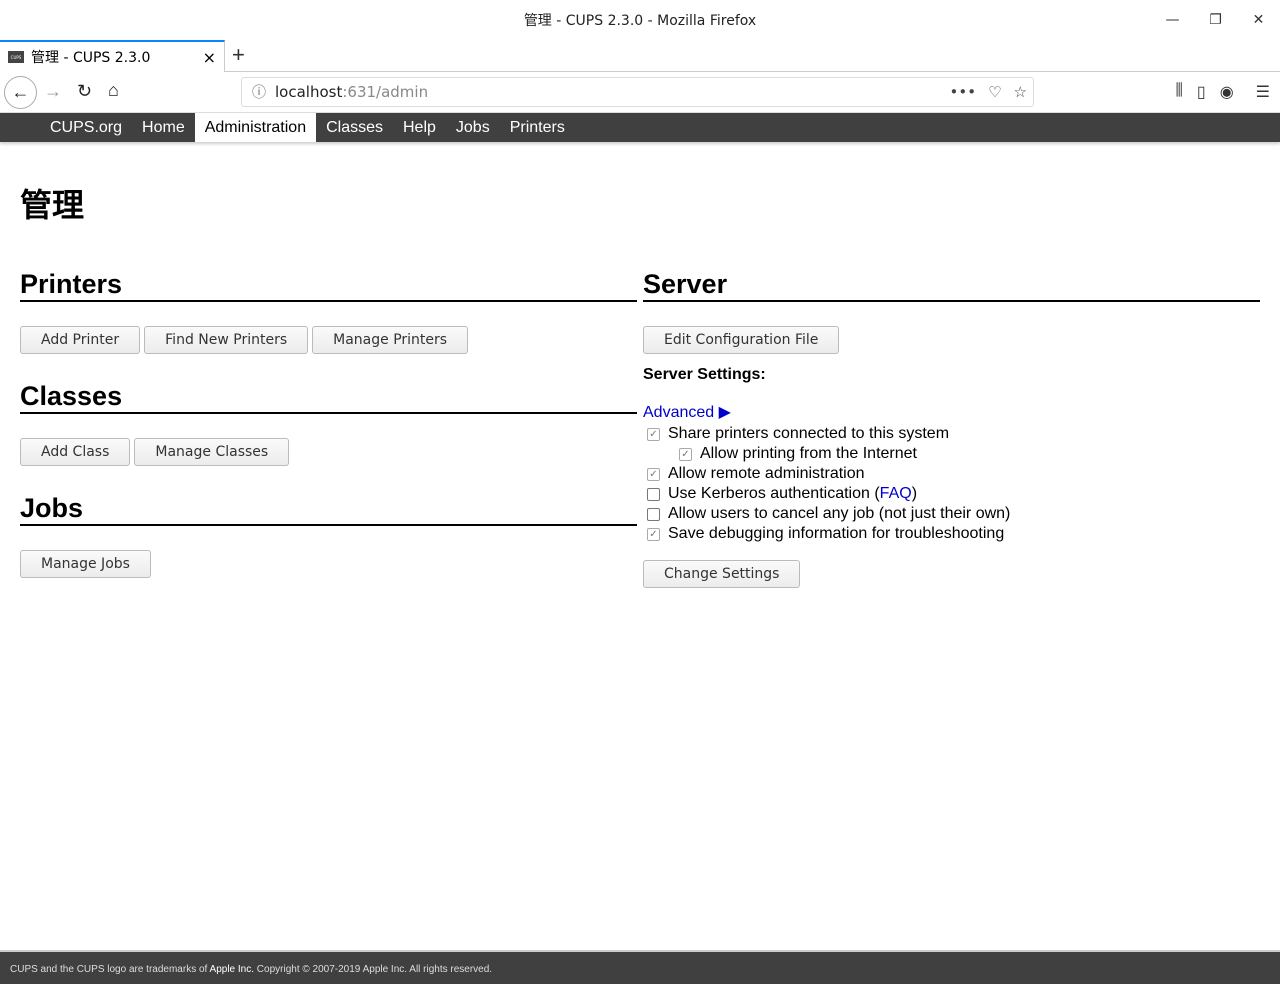 This screenshot has width=1280, height=984. What do you see at coordinates (16, 57) in the screenshot?
I see `cups-favicon-icon: CUPS` at bounding box center [16, 57].